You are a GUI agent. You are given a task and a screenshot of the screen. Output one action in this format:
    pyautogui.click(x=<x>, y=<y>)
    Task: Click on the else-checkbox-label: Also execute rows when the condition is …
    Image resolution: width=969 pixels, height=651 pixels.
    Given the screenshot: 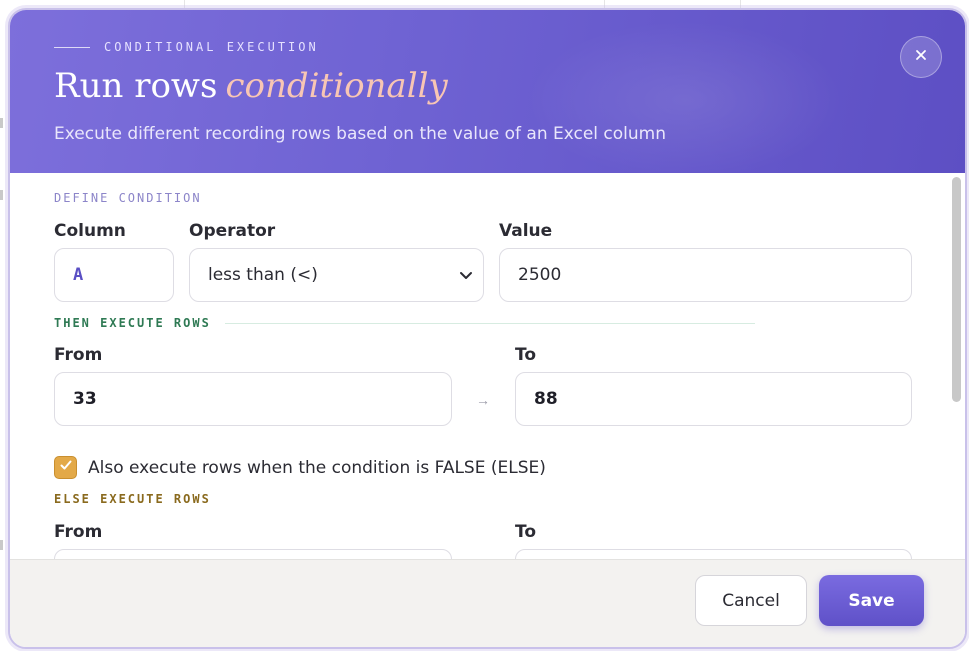 What is the action you would take?
    pyautogui.click(x=317, y=467)
    